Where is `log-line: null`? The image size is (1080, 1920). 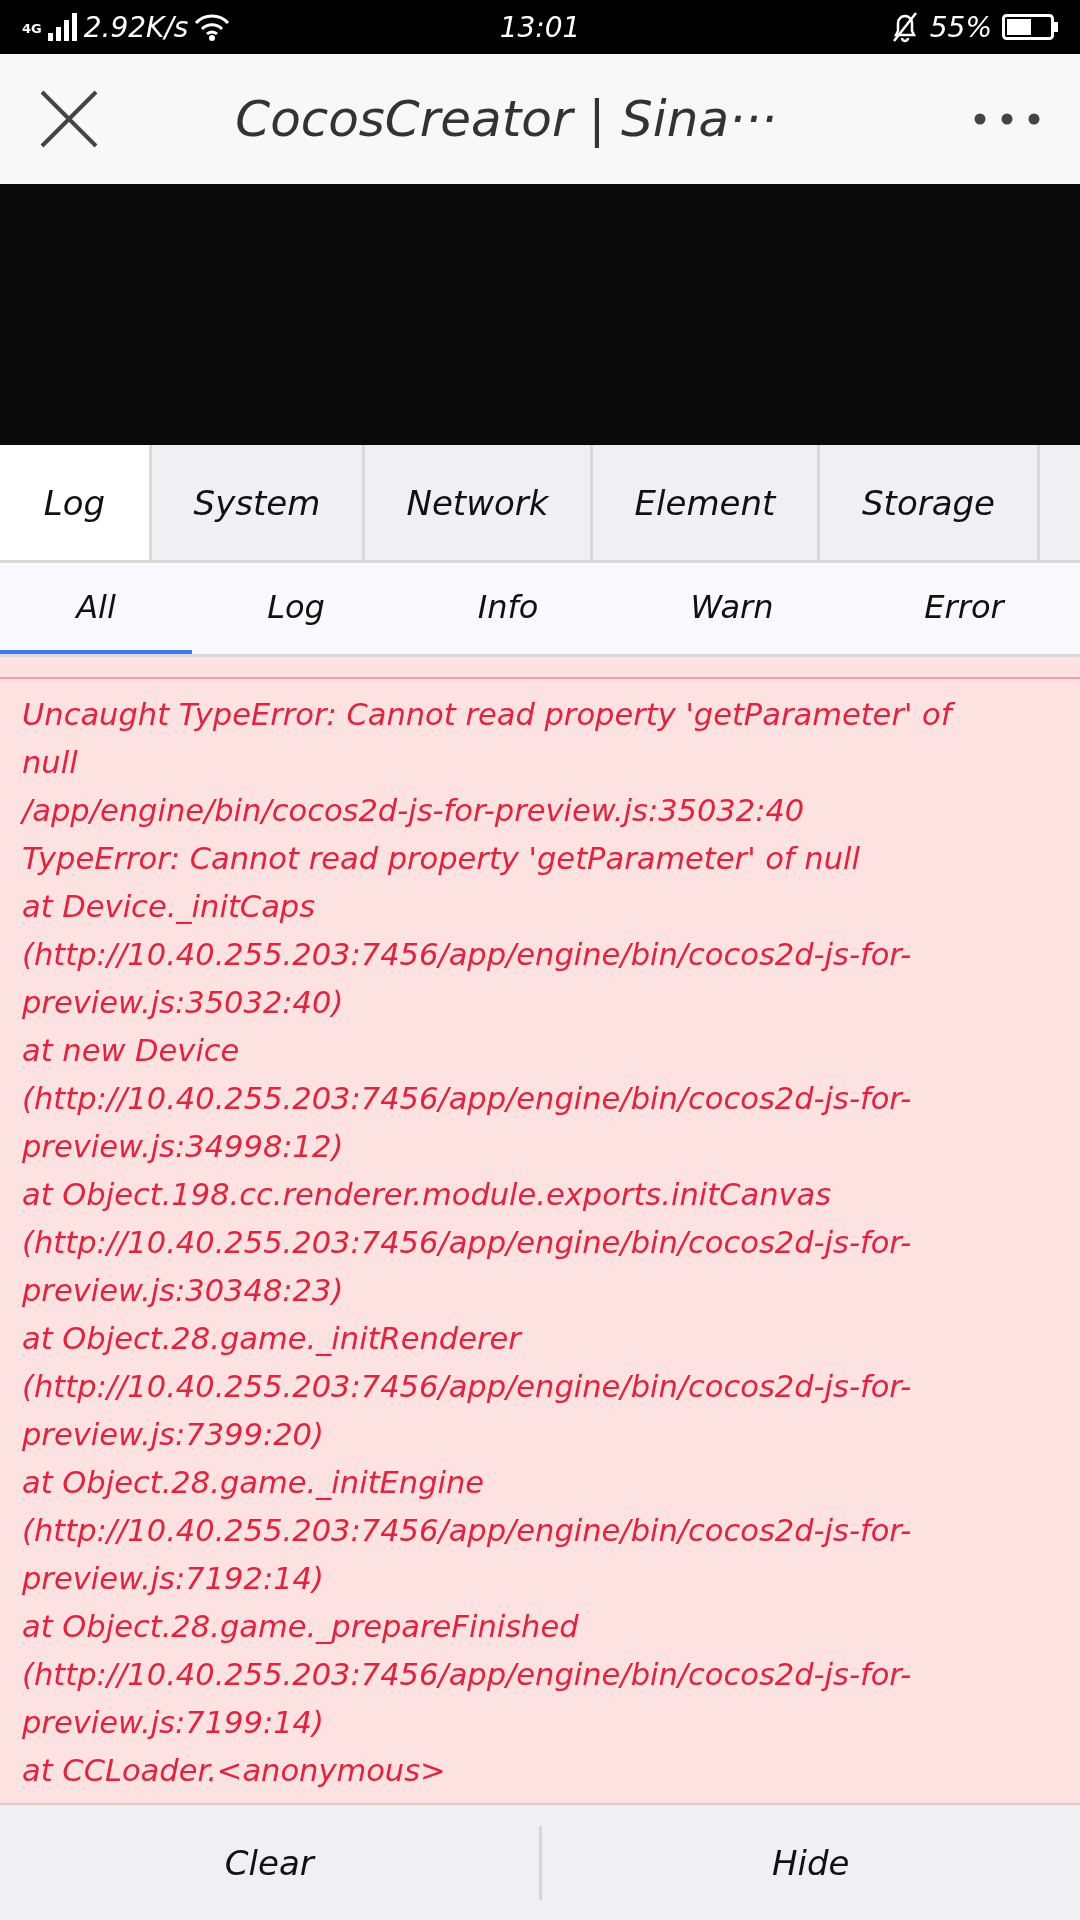
log-line: null is located at coordinates (50, 763).